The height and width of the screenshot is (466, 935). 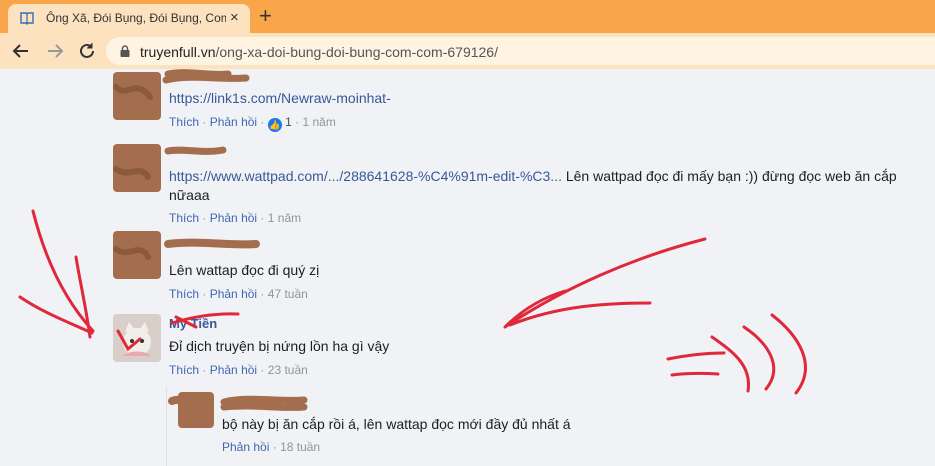 I want to click on tab-strip: Ông Xã, Đói Bụng, Đói Bụng, Com × +, so click(x=467, y=16).